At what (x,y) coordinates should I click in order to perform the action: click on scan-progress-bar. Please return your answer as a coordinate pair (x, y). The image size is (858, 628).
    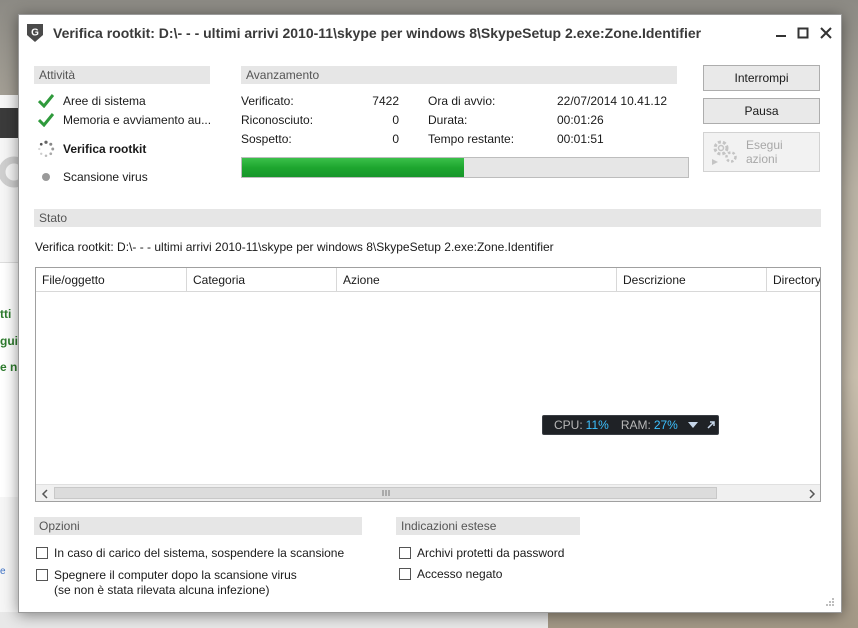
    Looking at the image, I should click on (465, 167).